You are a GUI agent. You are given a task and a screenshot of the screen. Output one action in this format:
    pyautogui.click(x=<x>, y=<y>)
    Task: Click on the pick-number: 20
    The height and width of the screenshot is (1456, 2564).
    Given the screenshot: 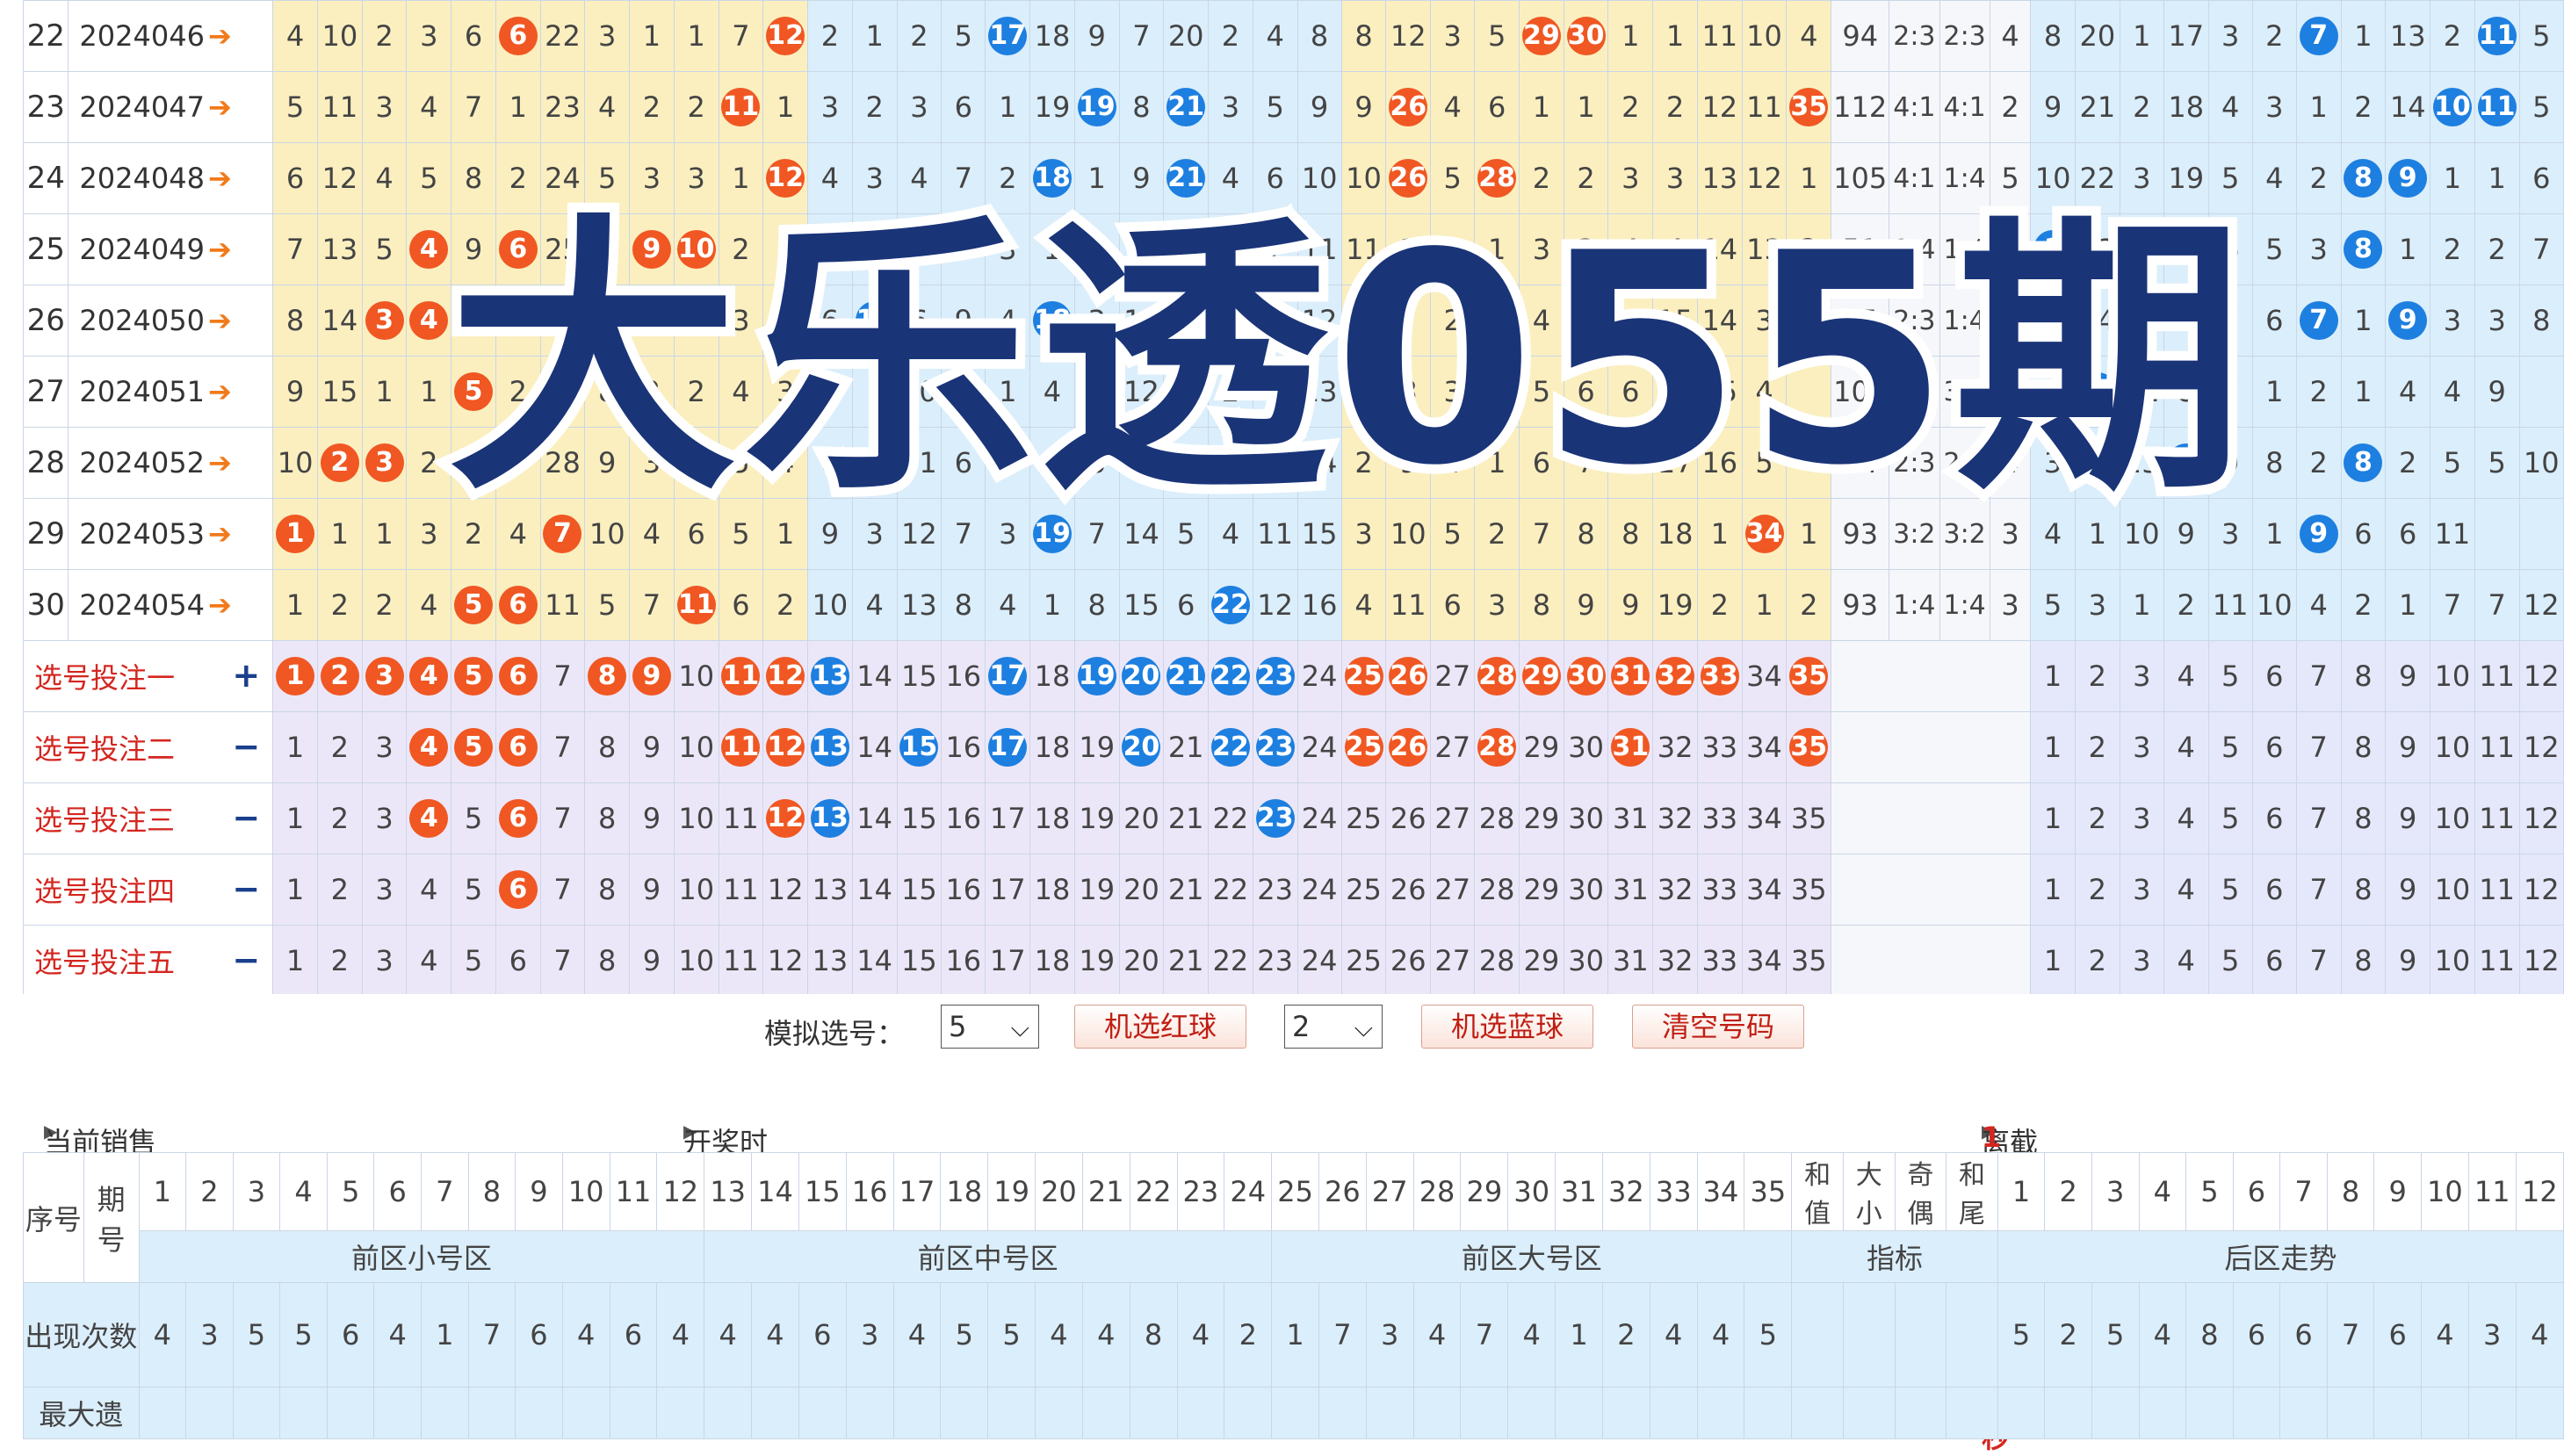 What is the action you would take?
    pyautogui.click(x=1141, y=747)
    